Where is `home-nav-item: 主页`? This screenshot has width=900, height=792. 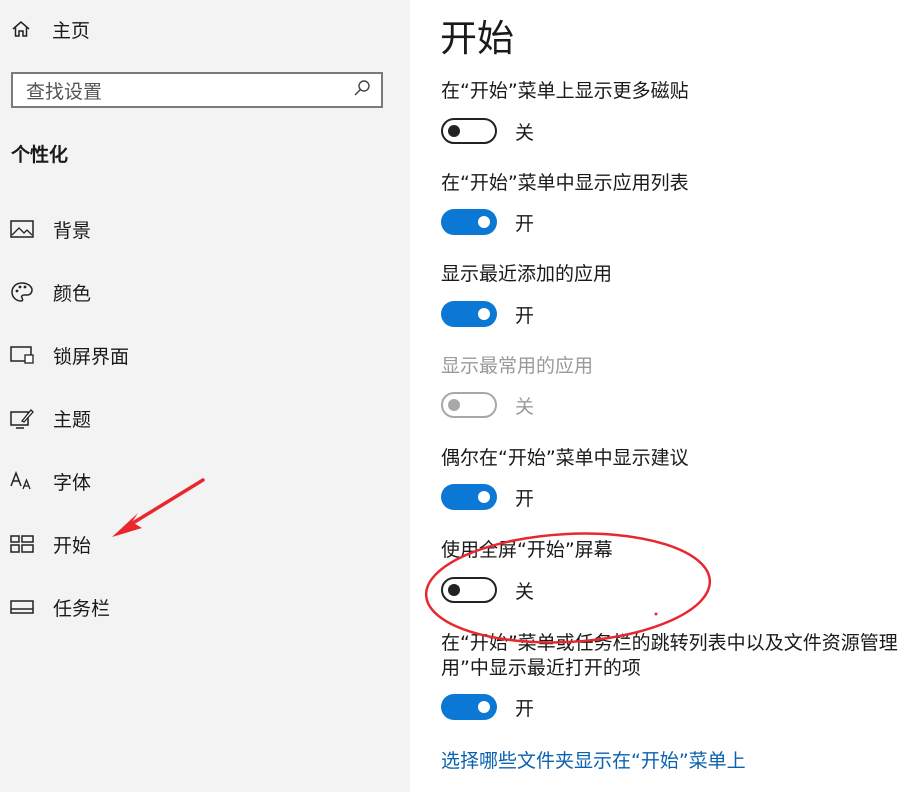
home-nav-item: 主页 is located at coordinates (50, 29).